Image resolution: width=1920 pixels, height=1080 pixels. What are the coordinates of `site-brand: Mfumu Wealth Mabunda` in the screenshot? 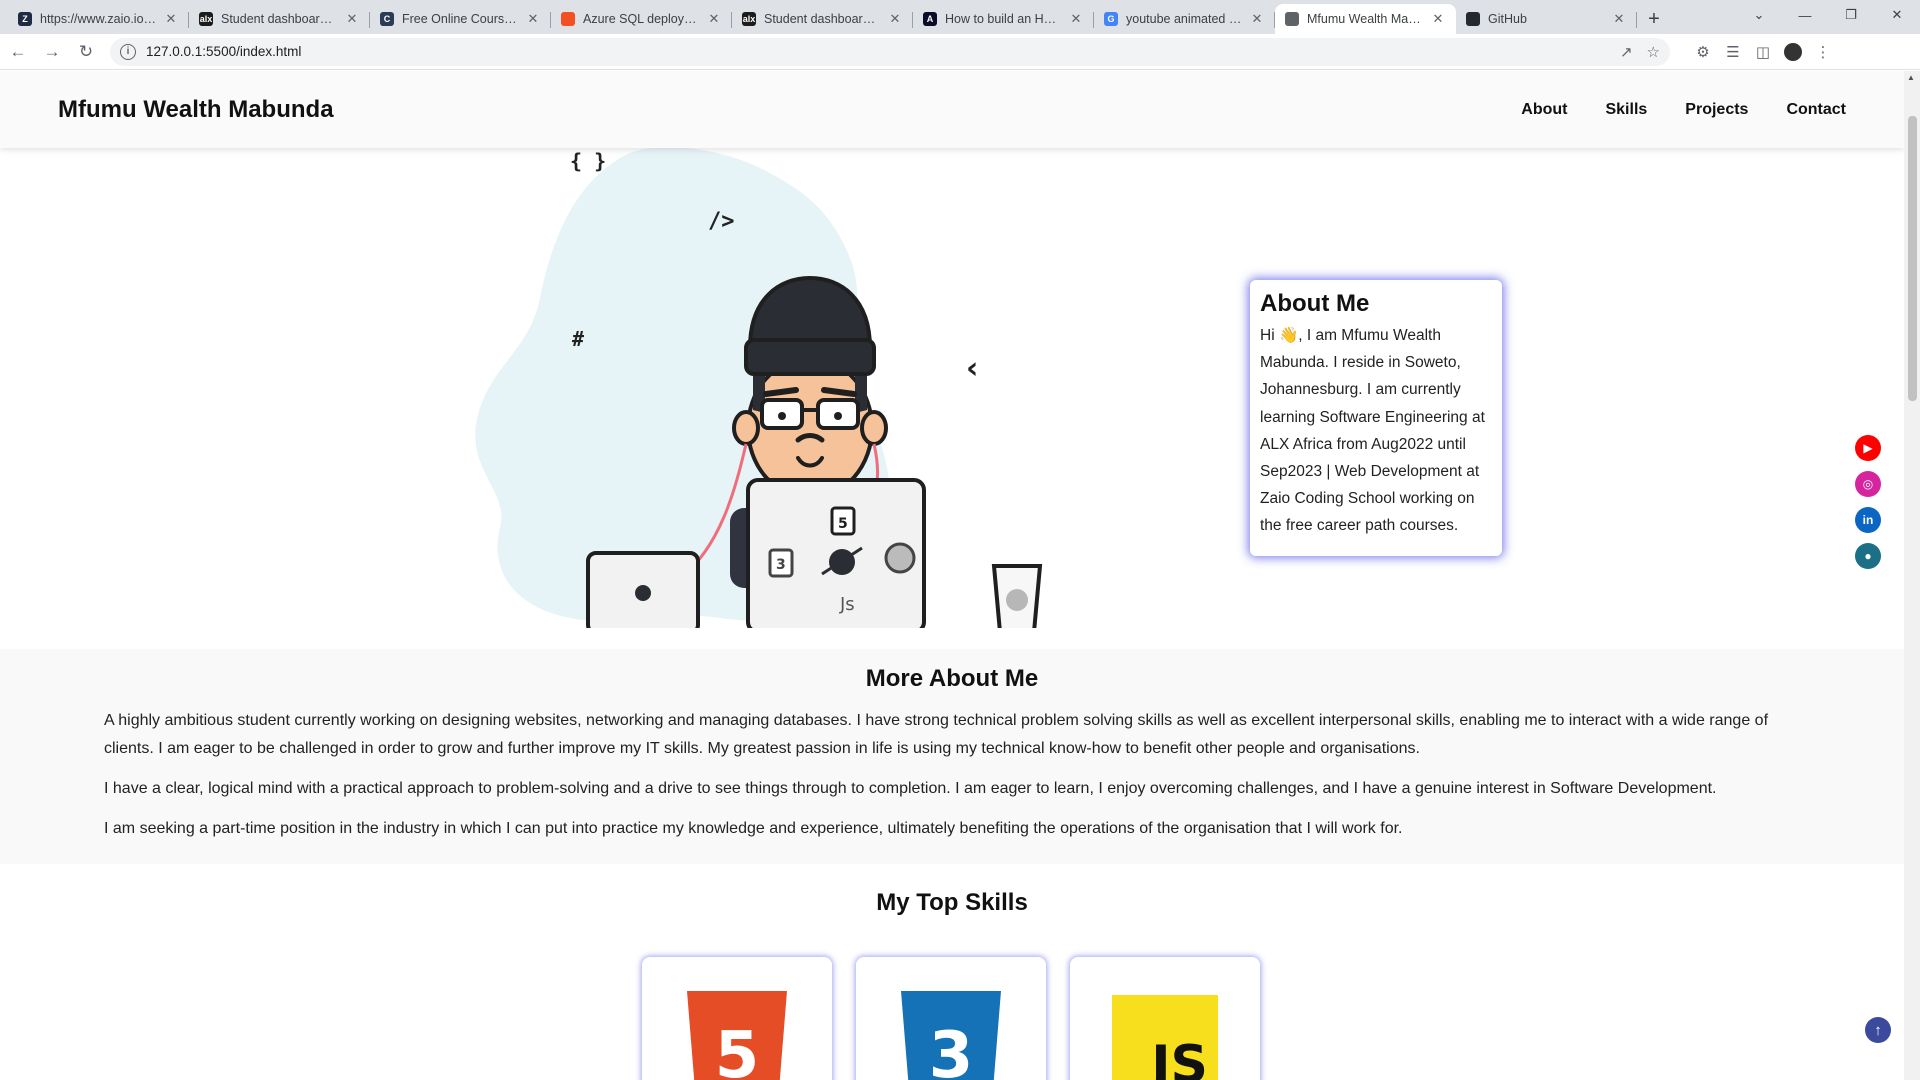 It's located at (196, 110).